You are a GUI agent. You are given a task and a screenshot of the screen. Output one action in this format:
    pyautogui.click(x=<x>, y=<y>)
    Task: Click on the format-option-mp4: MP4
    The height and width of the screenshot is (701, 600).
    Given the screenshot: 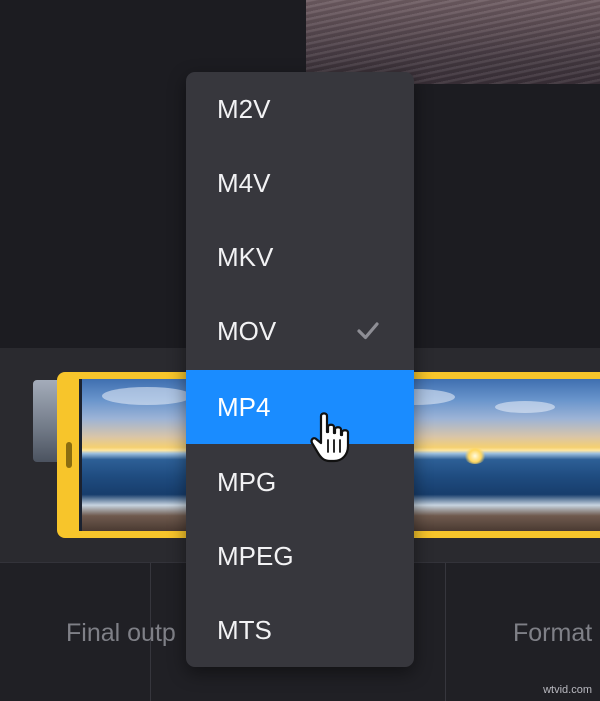 What is the action you would take?
    pyautogui.click(x=300, y=407)
    